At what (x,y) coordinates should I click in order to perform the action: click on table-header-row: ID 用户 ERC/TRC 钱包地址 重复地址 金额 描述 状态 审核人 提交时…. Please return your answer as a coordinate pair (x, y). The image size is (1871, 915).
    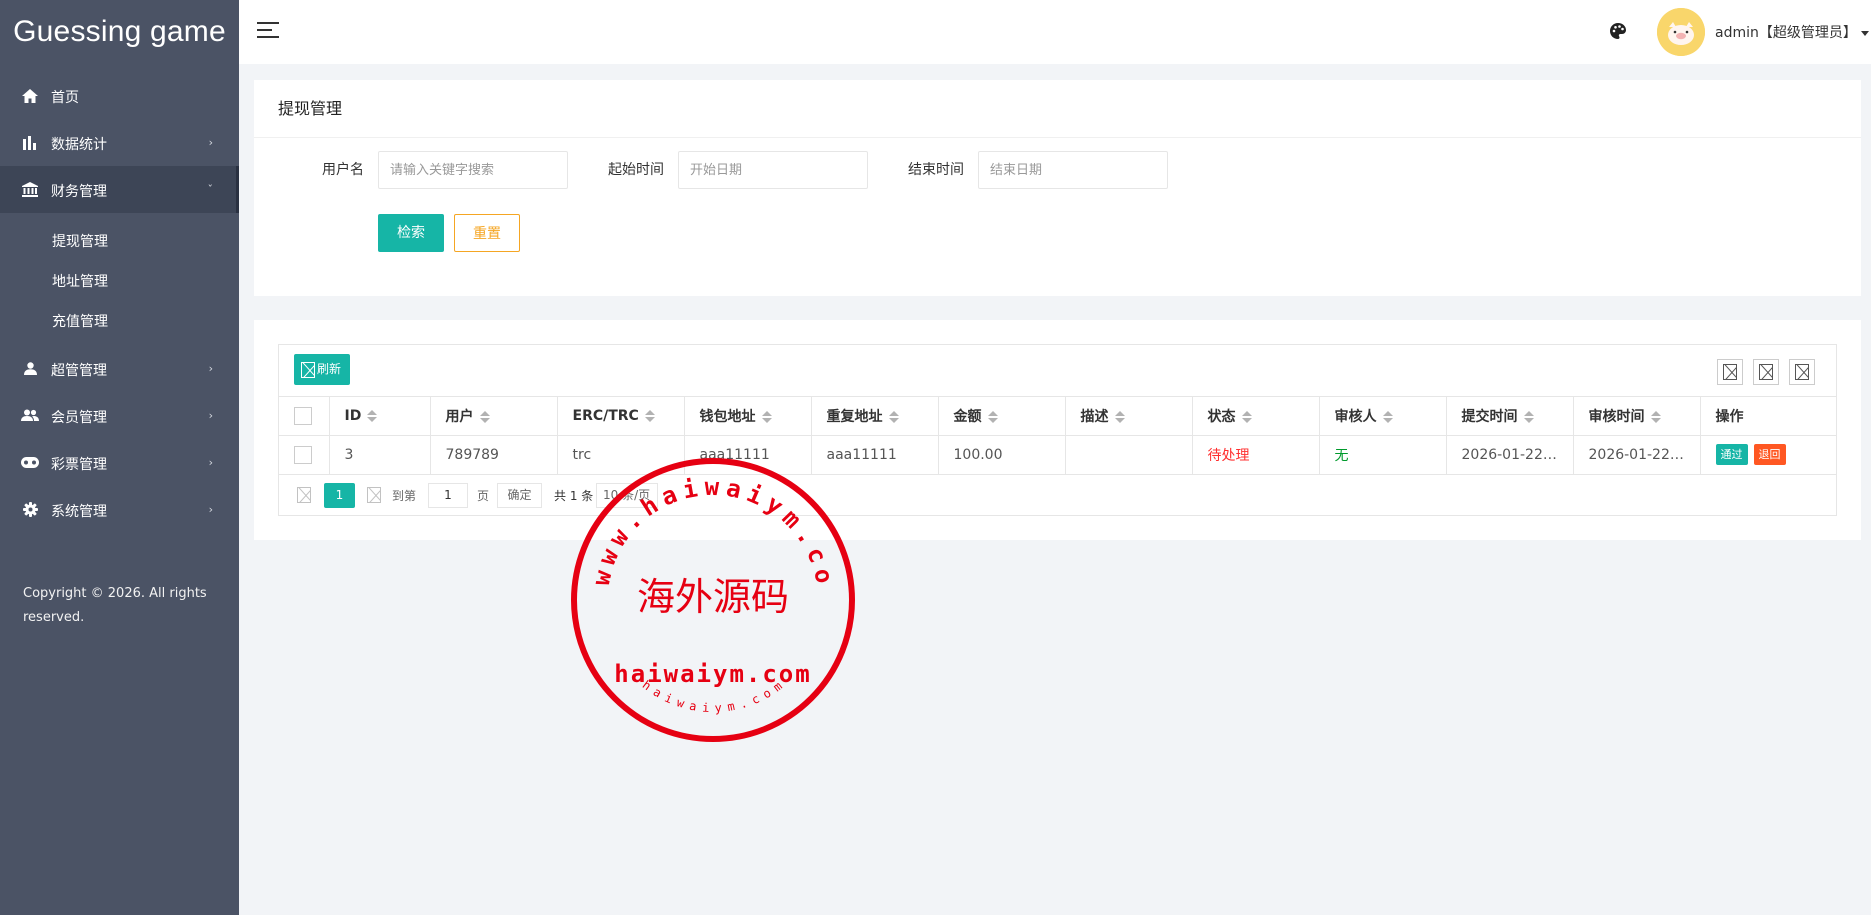
    Looking at the image, I should click on (1057, 416).